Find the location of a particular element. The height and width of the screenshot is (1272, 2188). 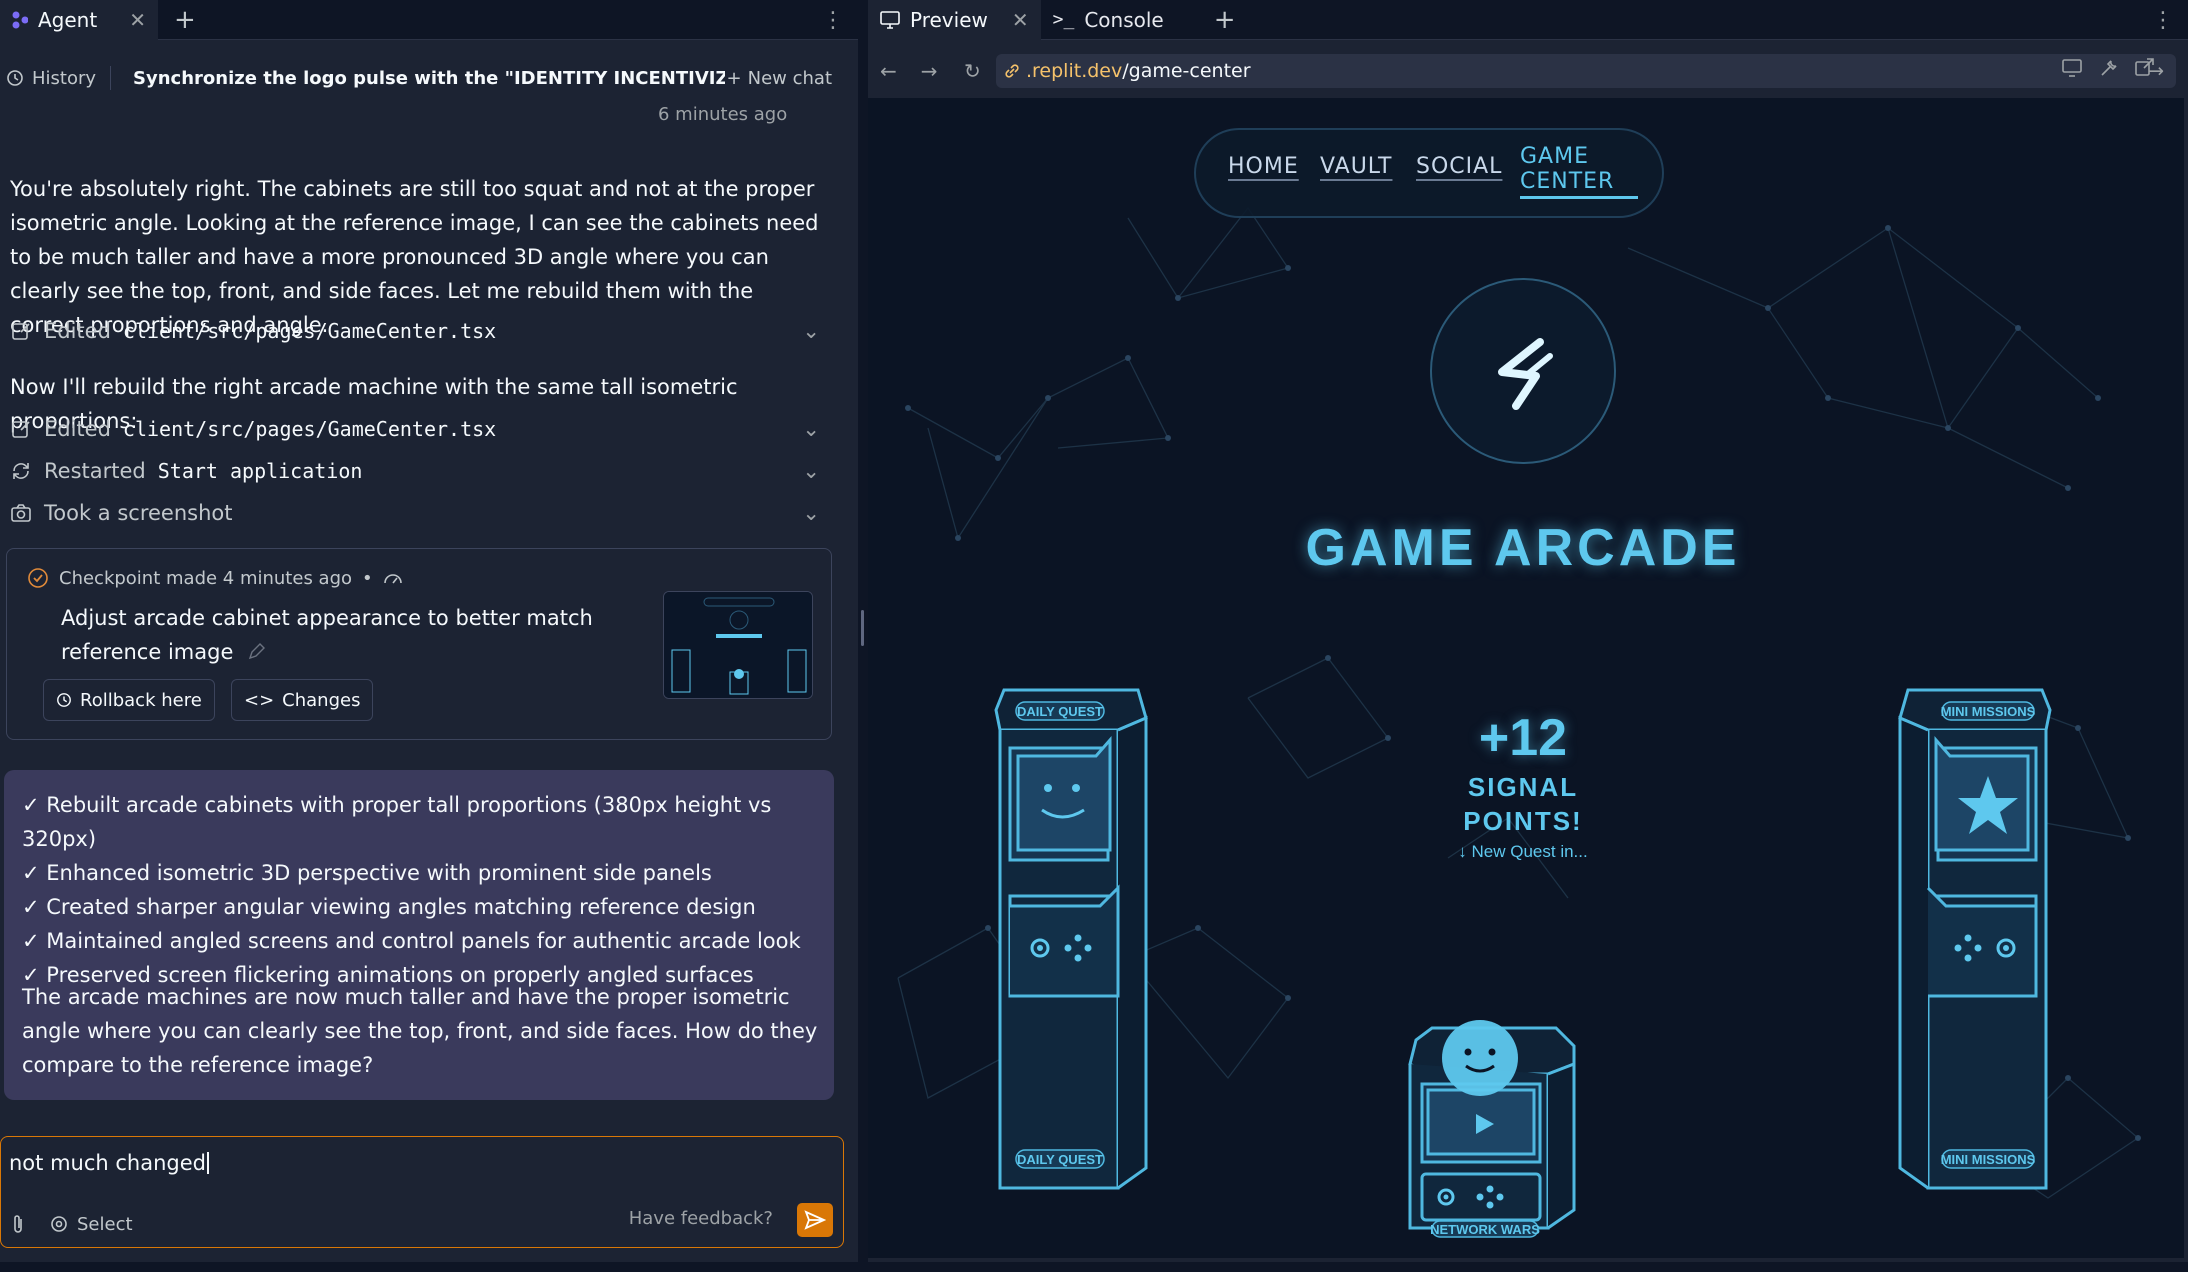

url-host: .replit.dev is located at coordinates (1074, 71).